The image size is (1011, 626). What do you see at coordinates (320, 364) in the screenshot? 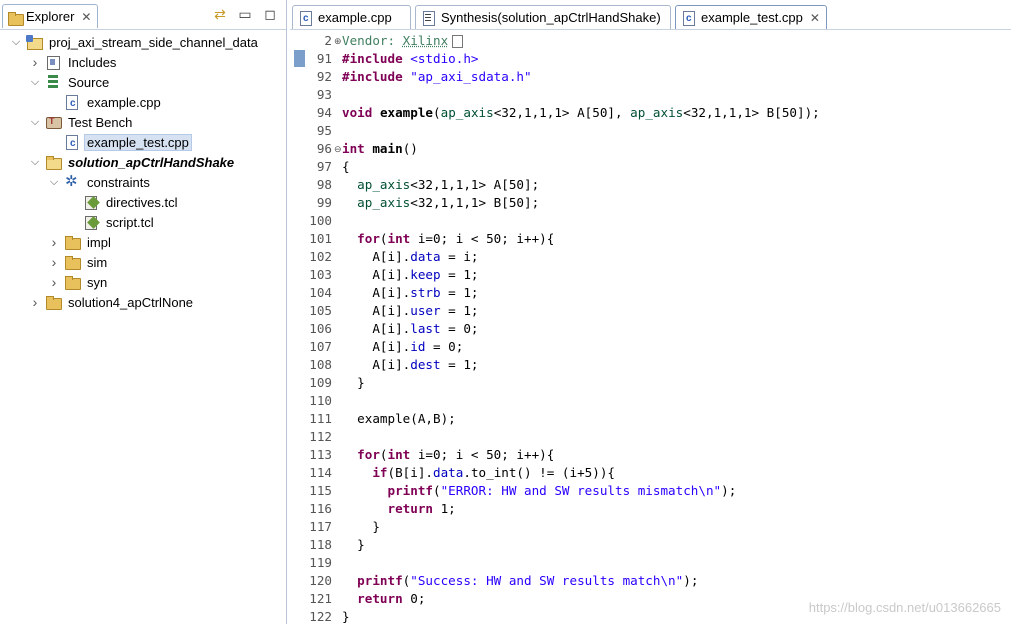
I see `line-number: 108` at bounding box center [320, 364].